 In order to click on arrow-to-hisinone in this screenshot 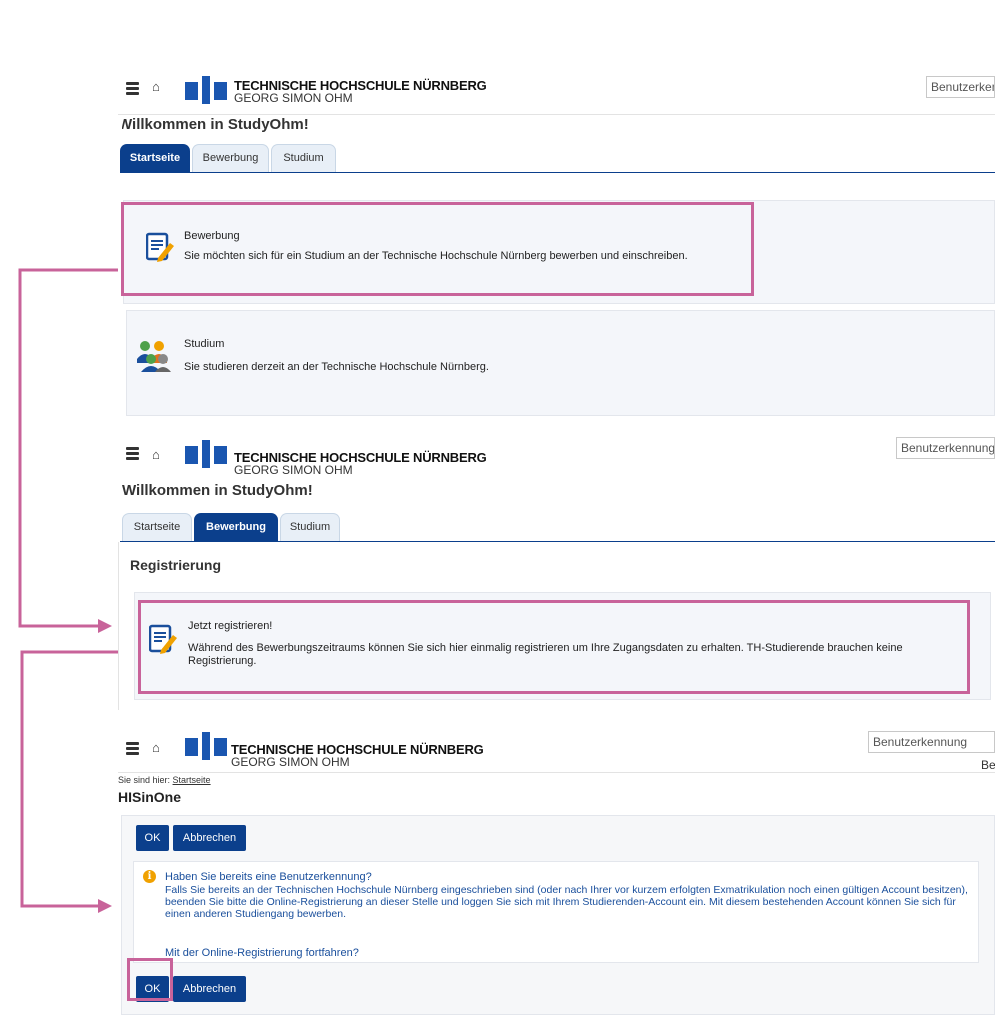, I will do `click(69, 779)`.